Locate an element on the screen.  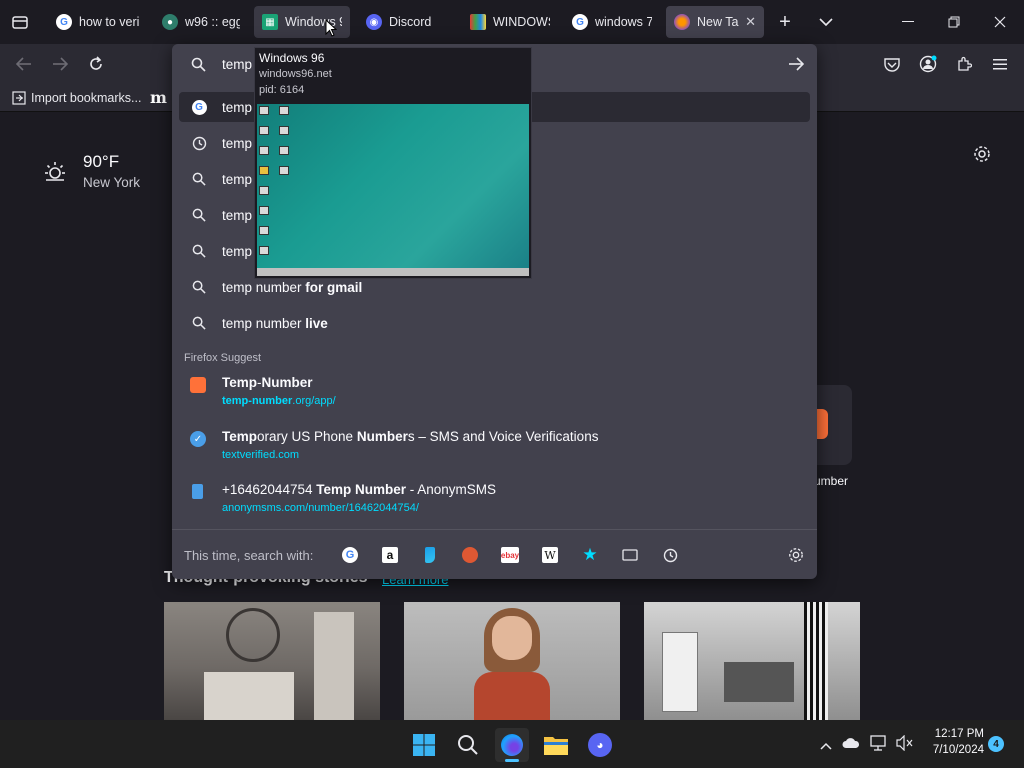
close-window-icon is located at coordinates (1000, 22).